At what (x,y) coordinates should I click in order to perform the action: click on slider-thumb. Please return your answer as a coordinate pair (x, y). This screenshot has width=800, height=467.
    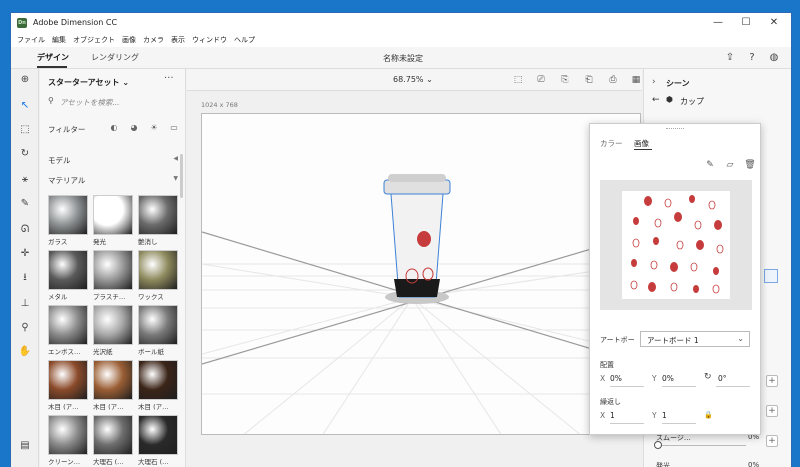
    Looking at the image, I should click on (658, 445).